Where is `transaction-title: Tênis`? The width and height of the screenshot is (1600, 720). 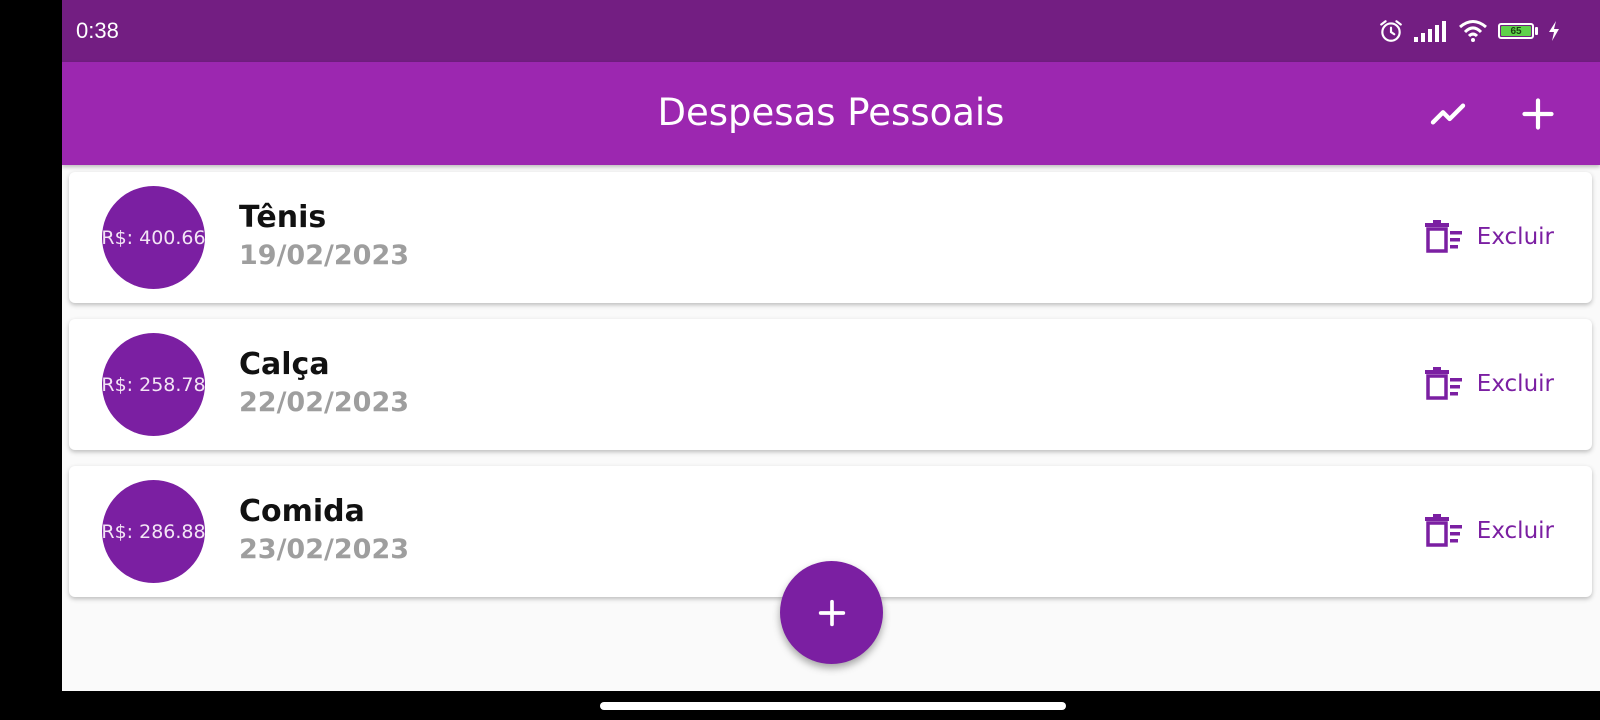
transaction-title: Tênis is located at coordinates (283, 217).